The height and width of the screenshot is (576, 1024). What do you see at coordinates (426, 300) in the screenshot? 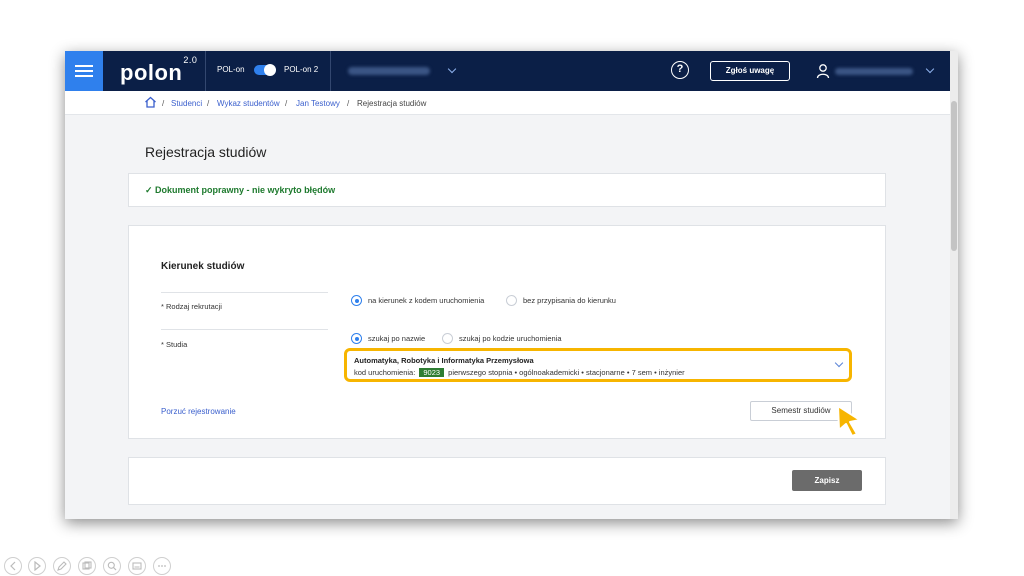
I see `radio-with-code-label: na kierunek z kodem uruchomienia` at bounding box center [426, 300].